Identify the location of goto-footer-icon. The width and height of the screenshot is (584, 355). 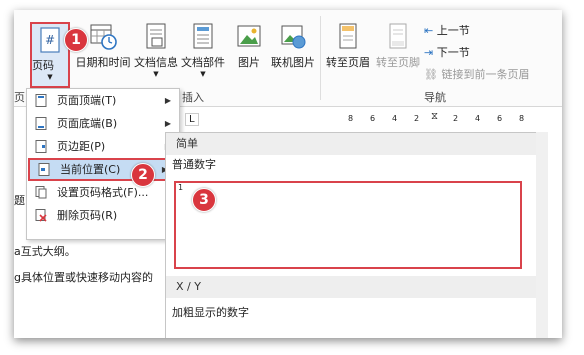
(398, 36).